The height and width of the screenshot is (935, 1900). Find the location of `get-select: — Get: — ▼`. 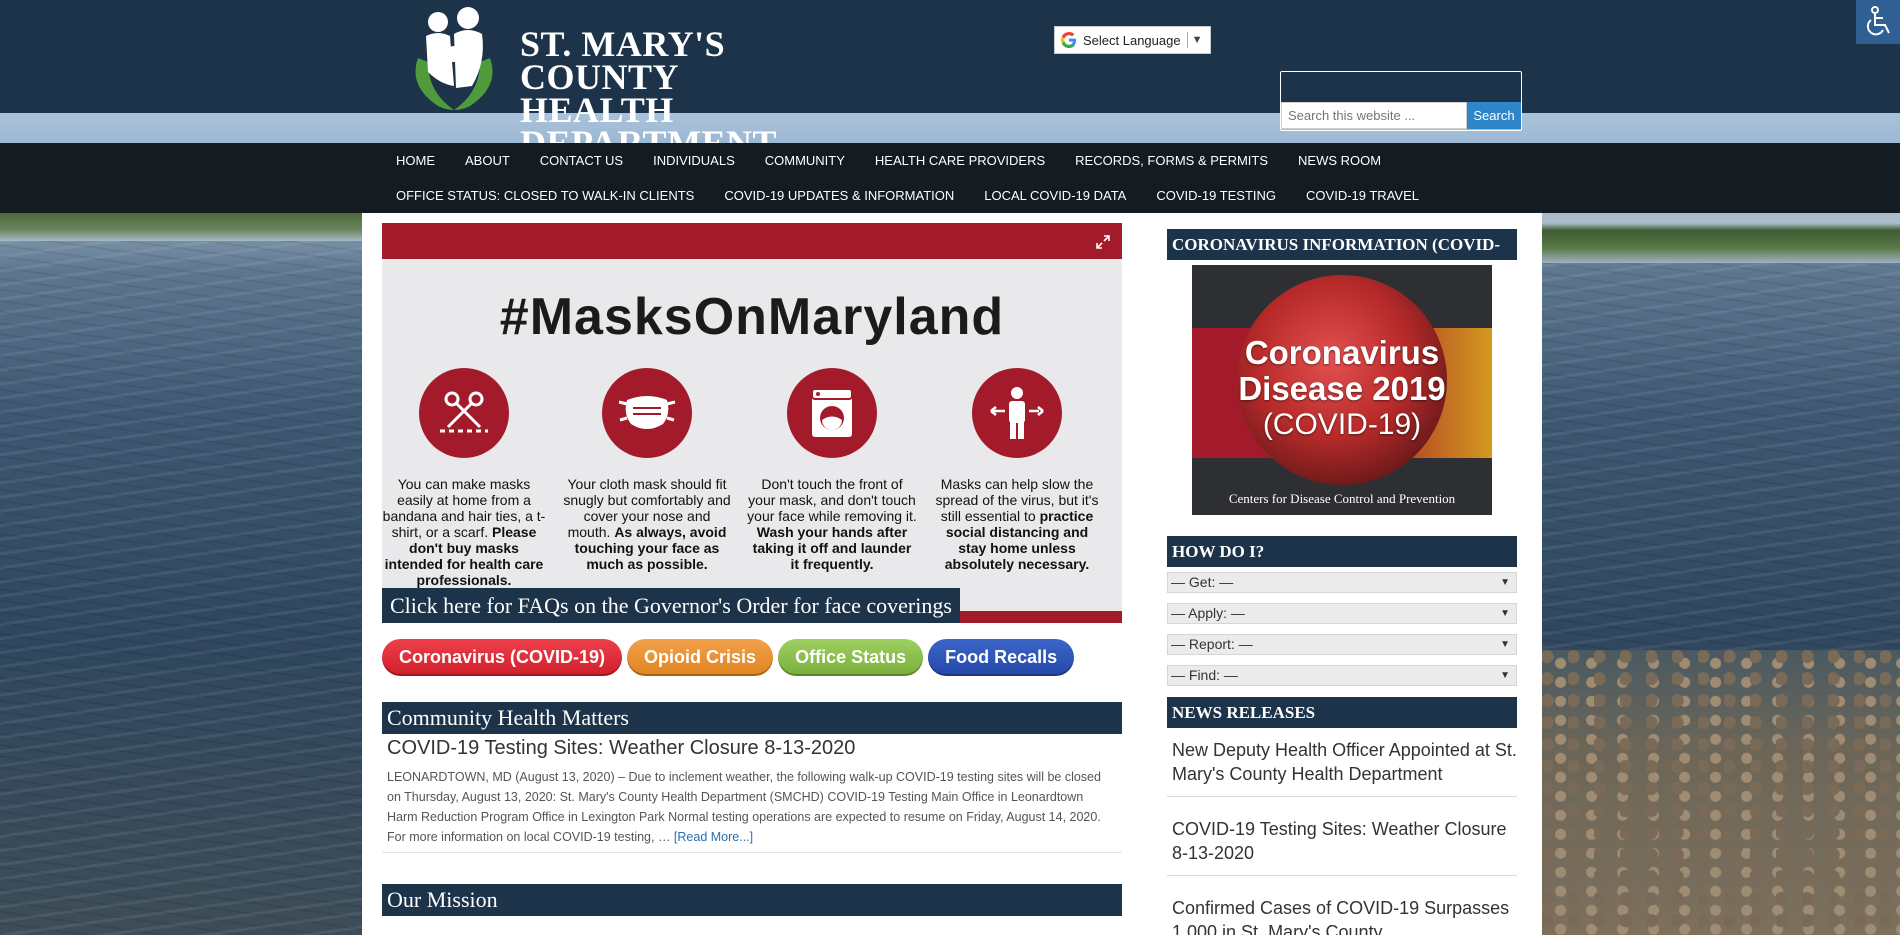

get-select: — Get: — ▼ is located at coordinates (1342, 582).